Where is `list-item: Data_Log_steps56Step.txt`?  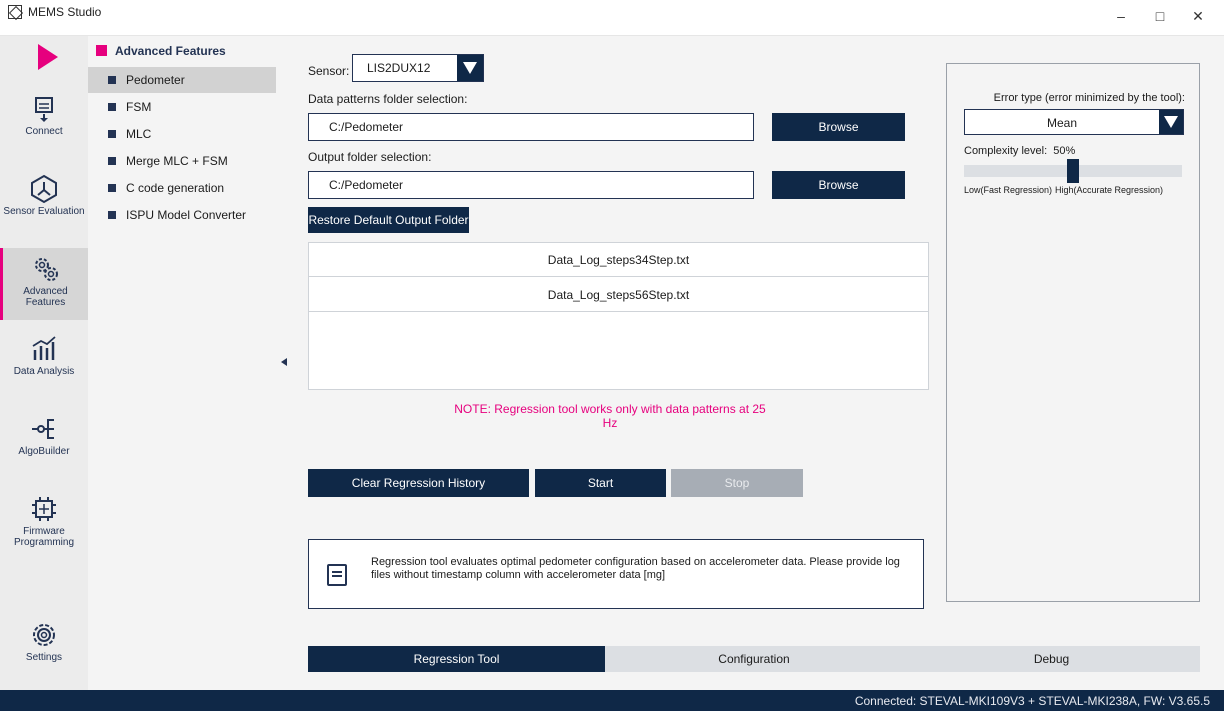 list-item: Data_Log_steps56Step.txt is located at coordinates (618, 295).